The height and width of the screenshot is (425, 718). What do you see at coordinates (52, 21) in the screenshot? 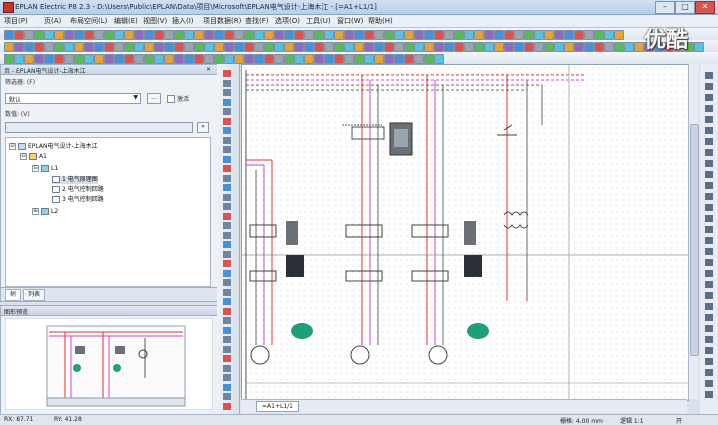
I see `menu-page: 页(A)` at bounding box center [52, 21].